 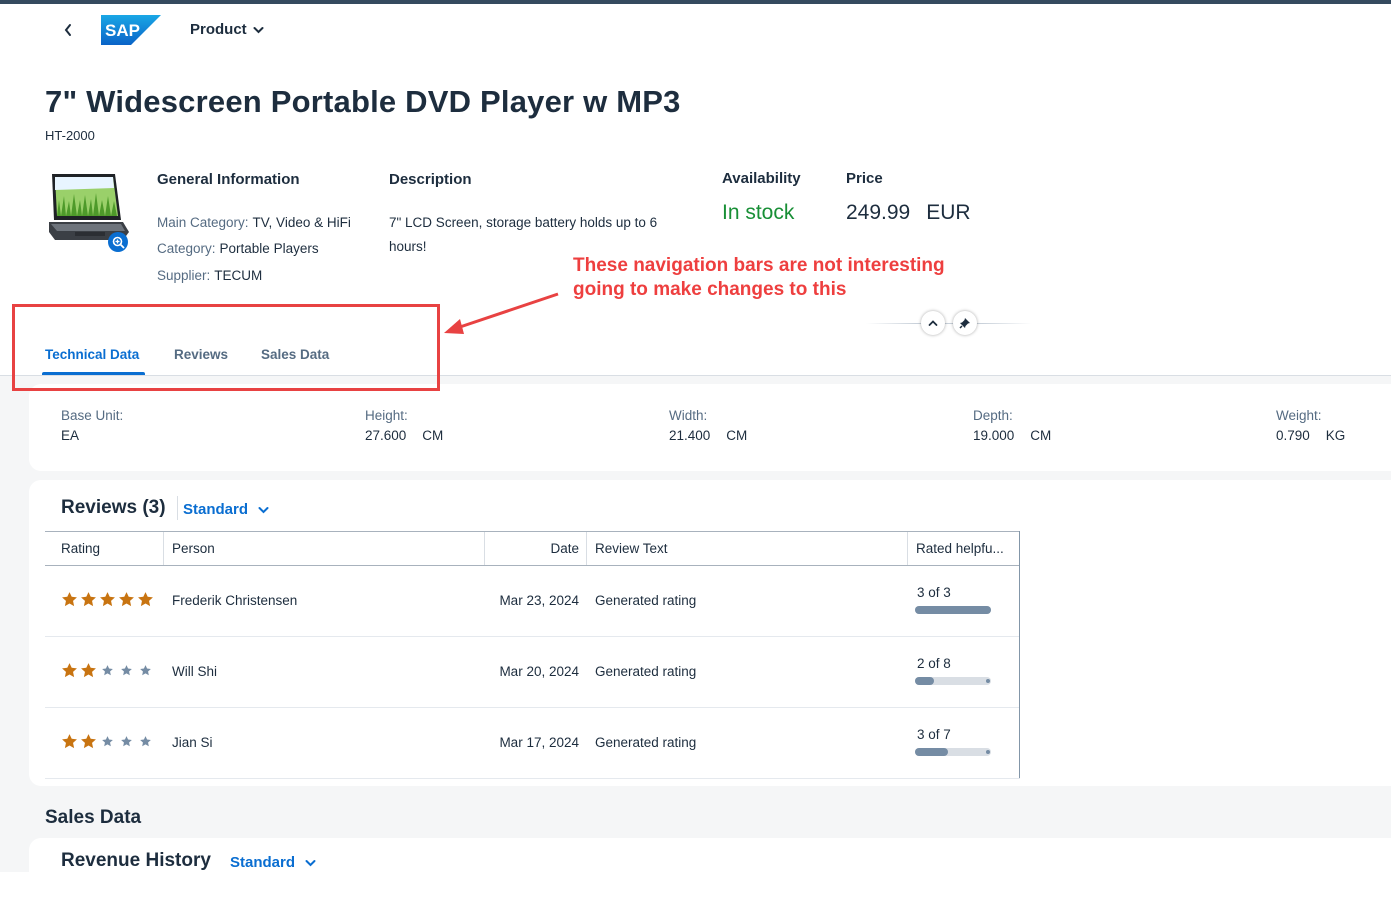 What do you see at coordinates (216, 509) in the screenshot?
I see `variant-label: Standard` at bounding box center [216, 509].